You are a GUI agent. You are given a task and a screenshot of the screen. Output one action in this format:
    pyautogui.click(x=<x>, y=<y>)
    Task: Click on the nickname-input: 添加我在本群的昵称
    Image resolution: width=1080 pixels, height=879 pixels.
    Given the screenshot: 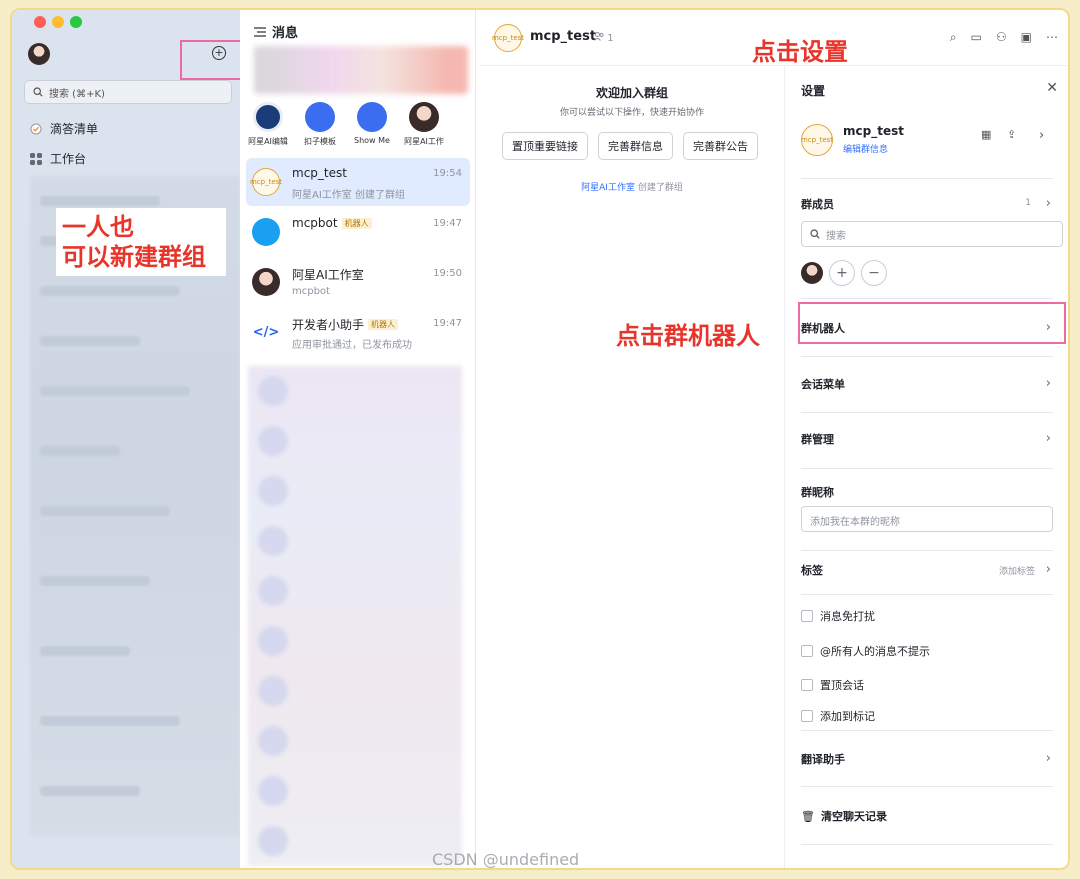 What is the action you would take?
    pyautogui.click(x=927, y=519)
    